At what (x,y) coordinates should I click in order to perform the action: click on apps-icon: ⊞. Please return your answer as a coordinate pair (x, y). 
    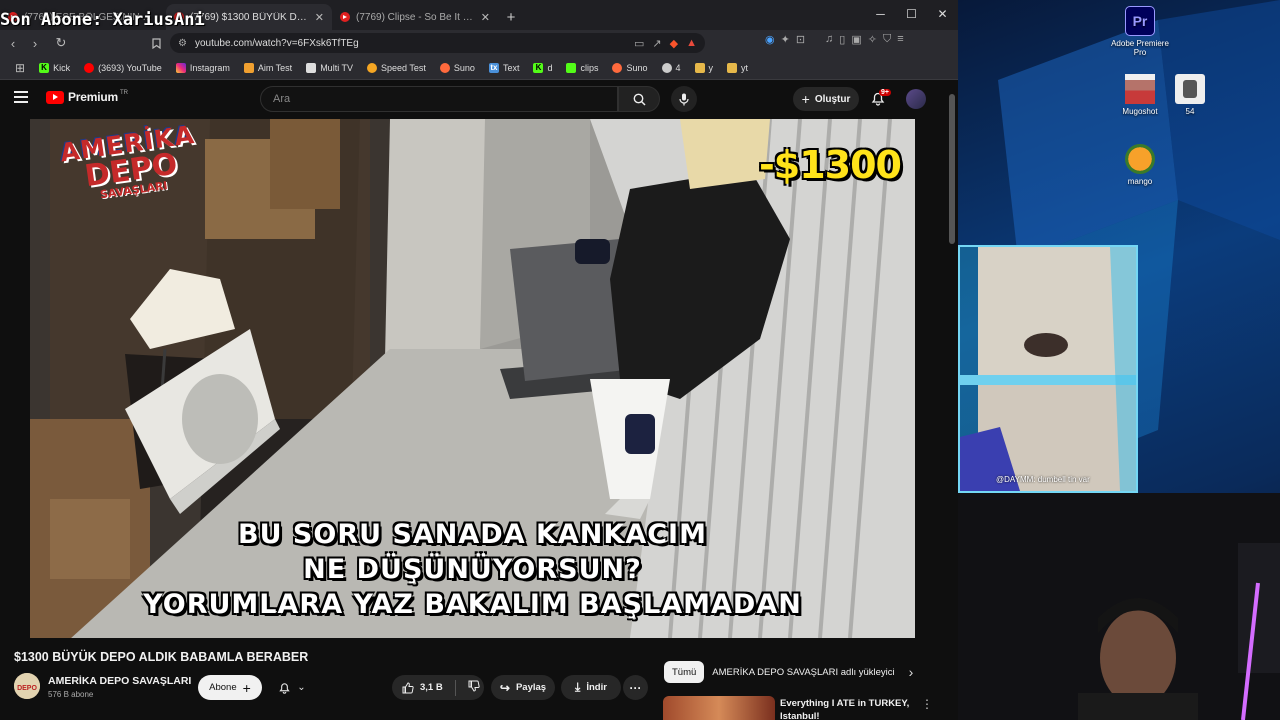
    Looking at the image, I should click on (20, 68).